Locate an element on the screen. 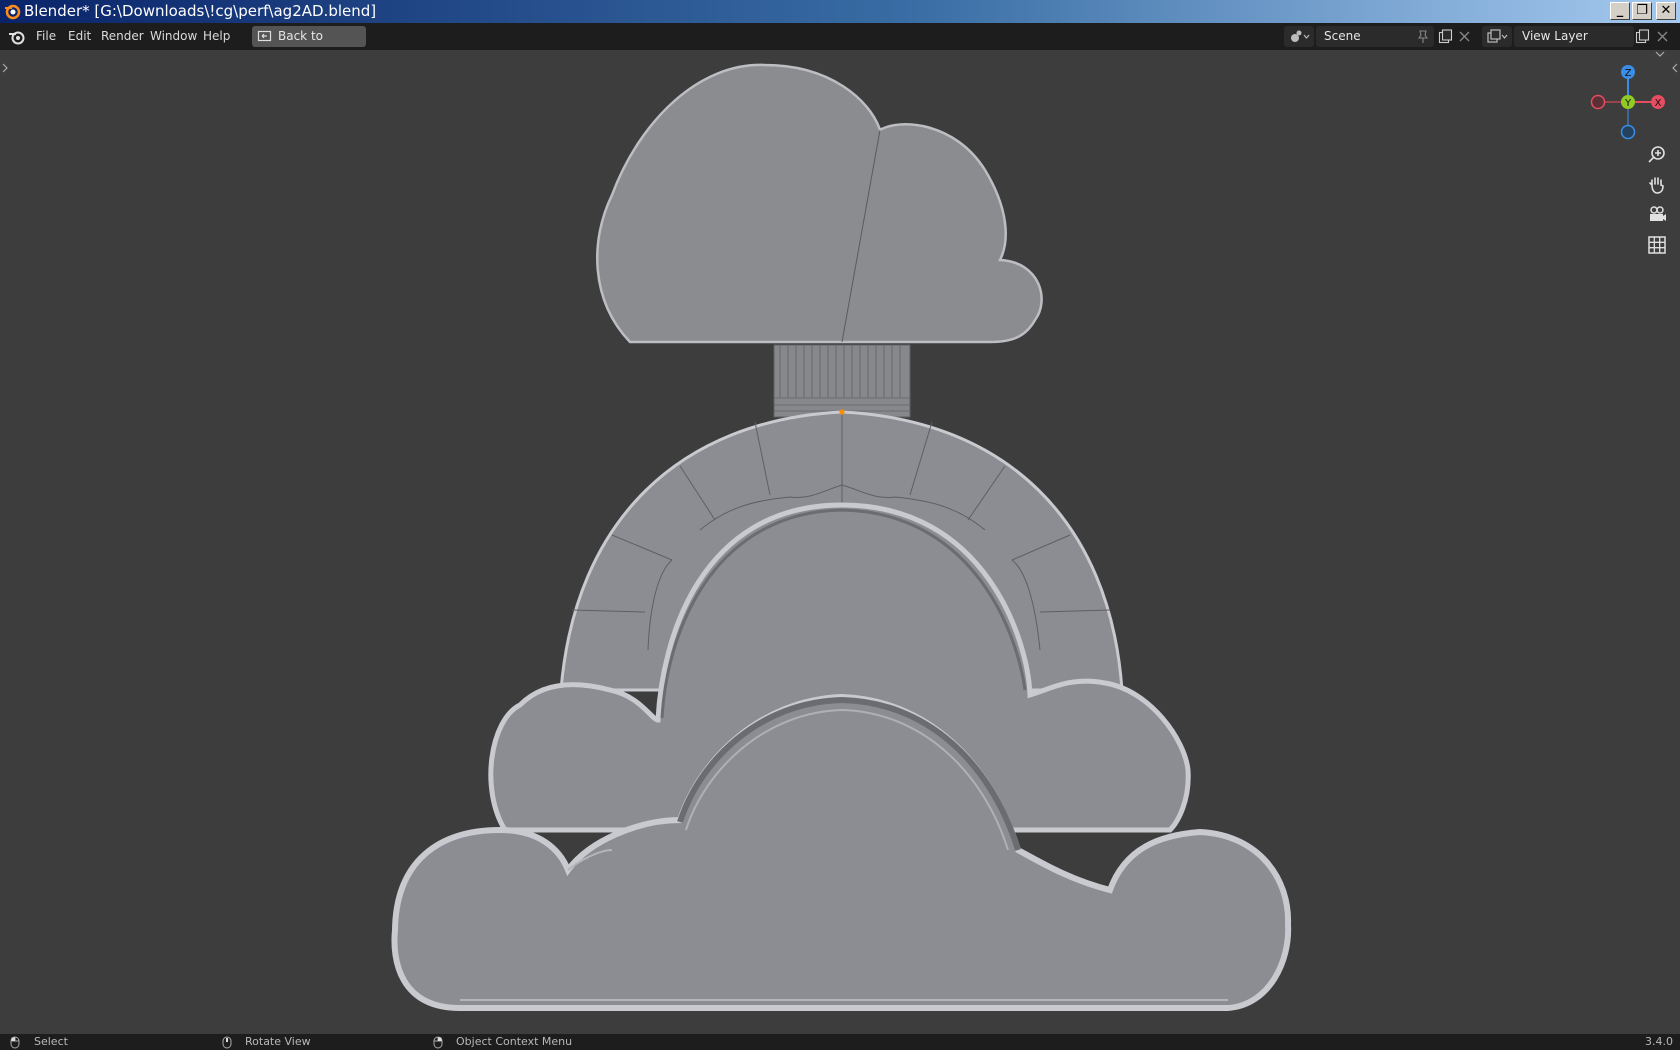 The height and width of the screenshot is (1050, 1680). grid-icon is located at coordinates (1657, 245).